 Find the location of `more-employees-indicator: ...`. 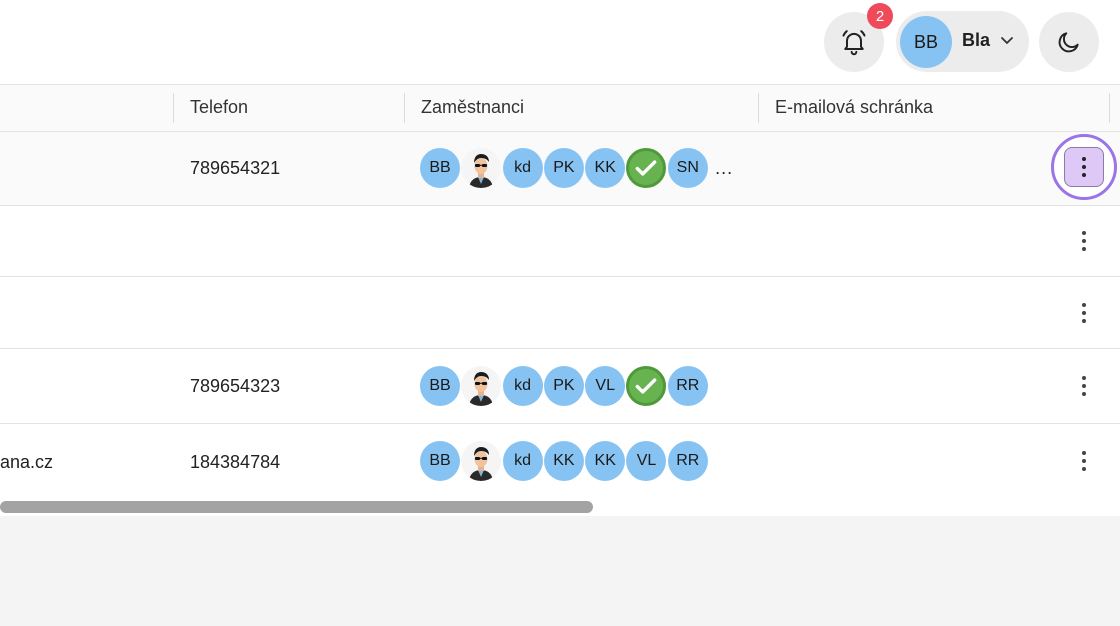

more-employees-indicator: ... is located at coordinates (724, 168).